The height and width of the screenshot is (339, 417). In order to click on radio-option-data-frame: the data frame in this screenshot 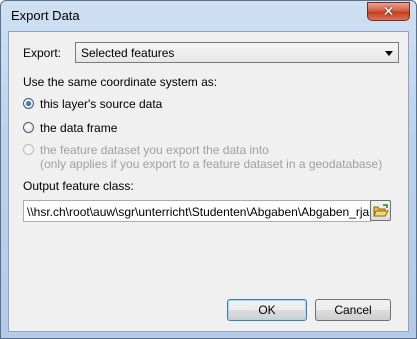, I will do `click(70, 128)`.